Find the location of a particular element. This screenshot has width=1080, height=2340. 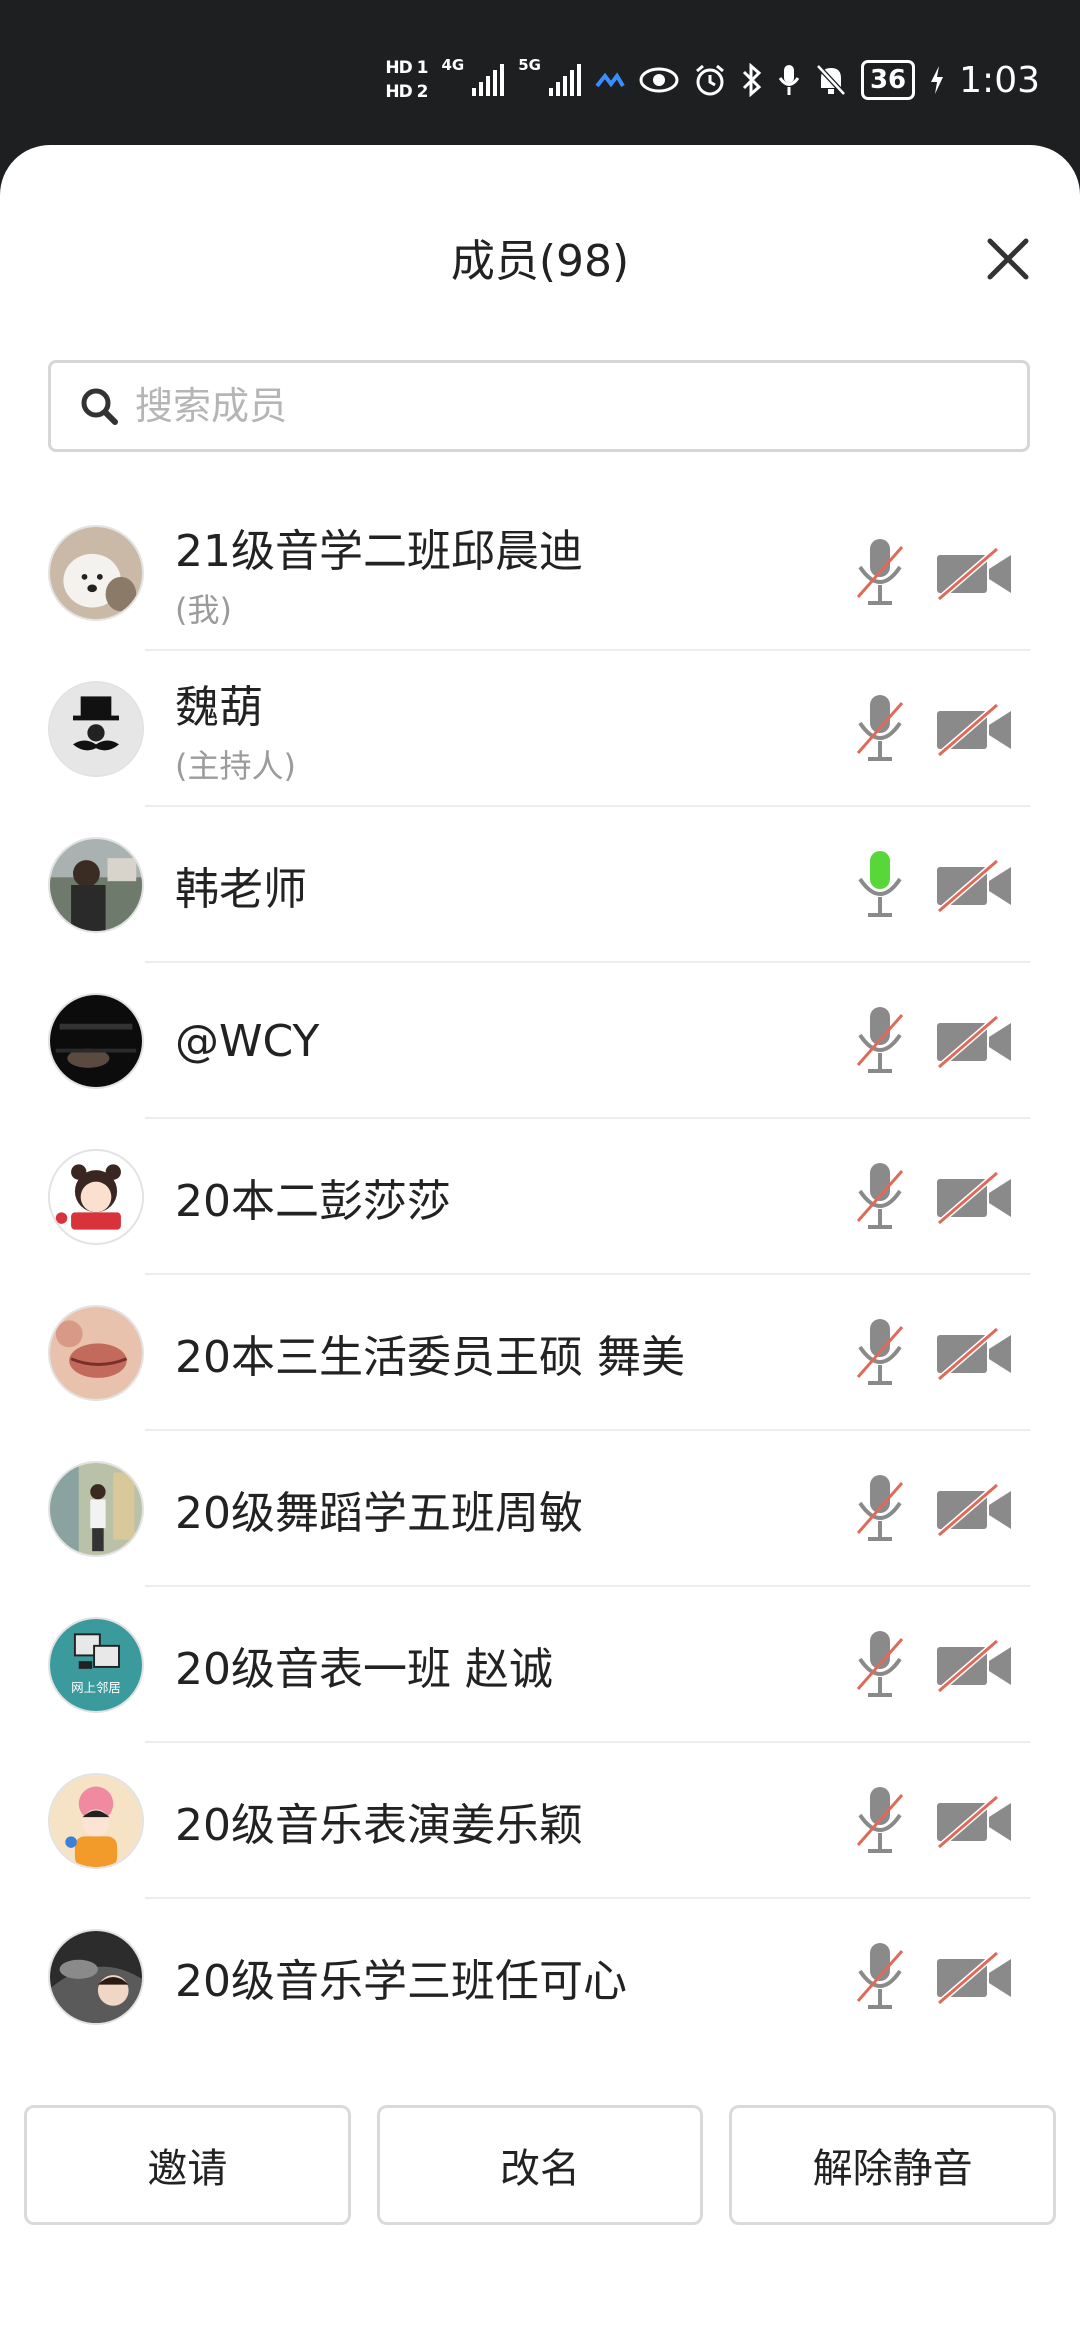

member-info: 20级音乐表演姜乐颖 is located at coordinates (379, 1821).